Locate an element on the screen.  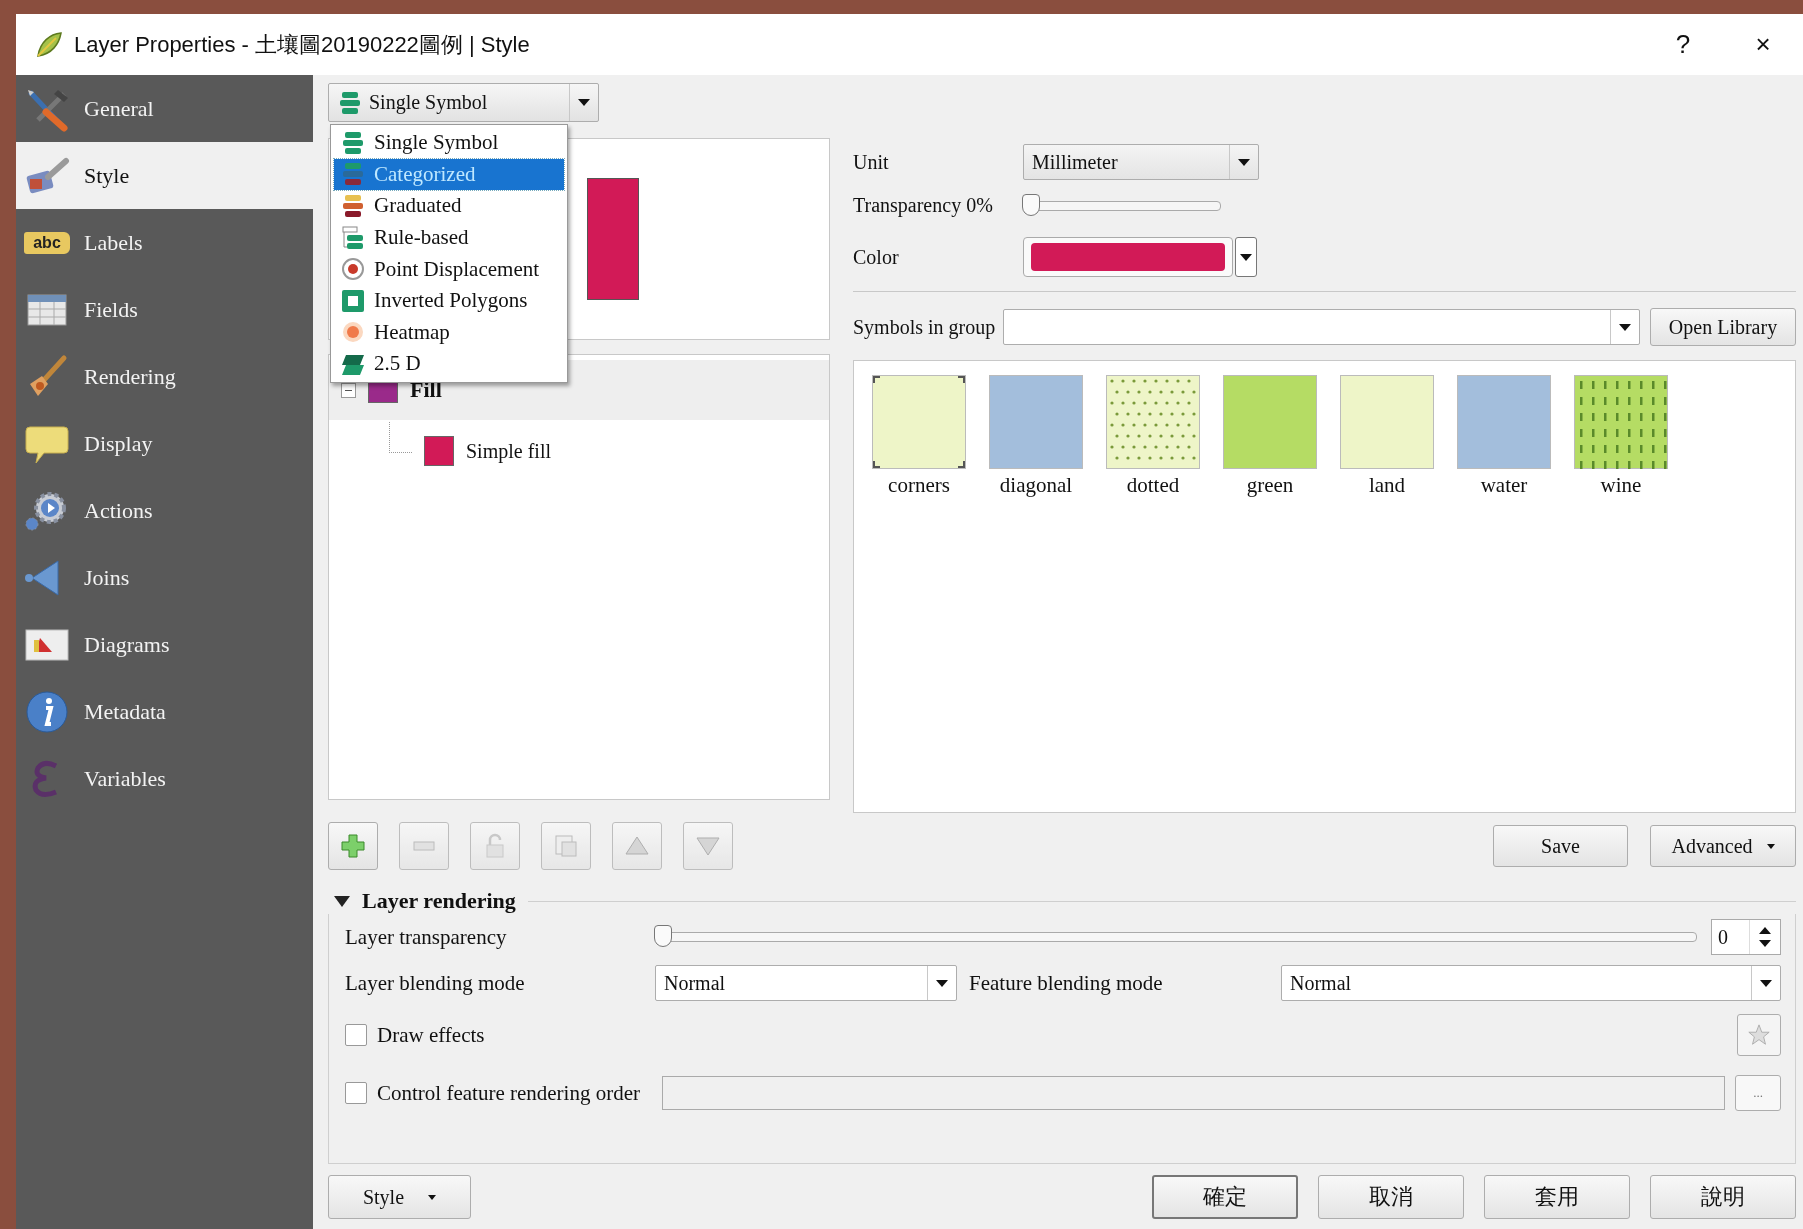
sidebar-item: Diagrams is located at coordinates (164, 644).